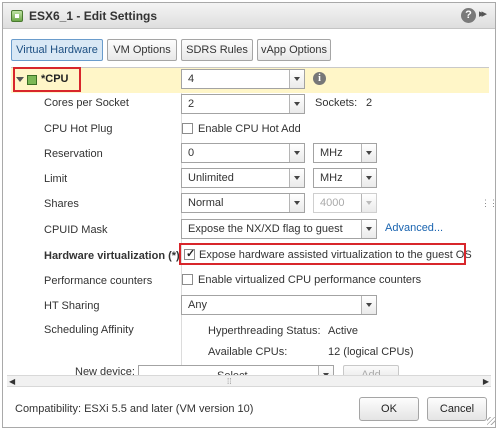 This screenshot has width=500, height=432. What do you see at coordinates (78, 129) in the screenshot?
I see `cpu-hot-plug-label: CPU Hot Plug` at bounding box center [78, 129].